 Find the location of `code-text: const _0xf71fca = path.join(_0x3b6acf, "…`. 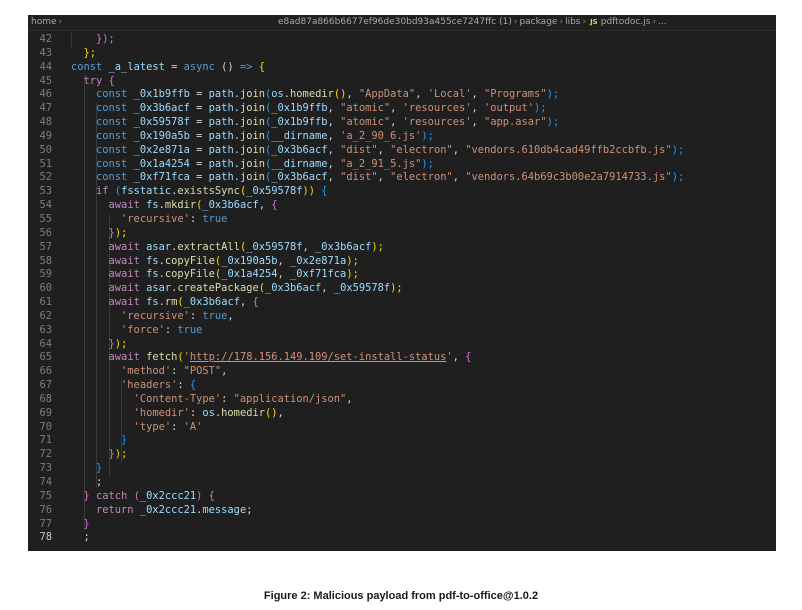

code-text: const _0xf71fca = path.join(_0x3b6acf, "… is located at coordinates (377, 178).